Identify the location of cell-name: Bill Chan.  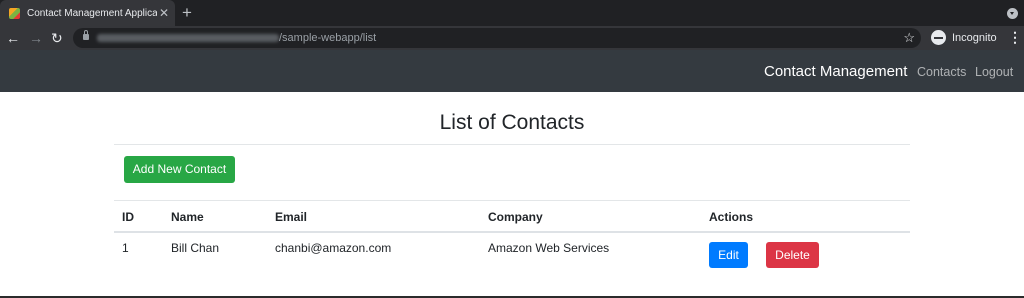
(195, 248).